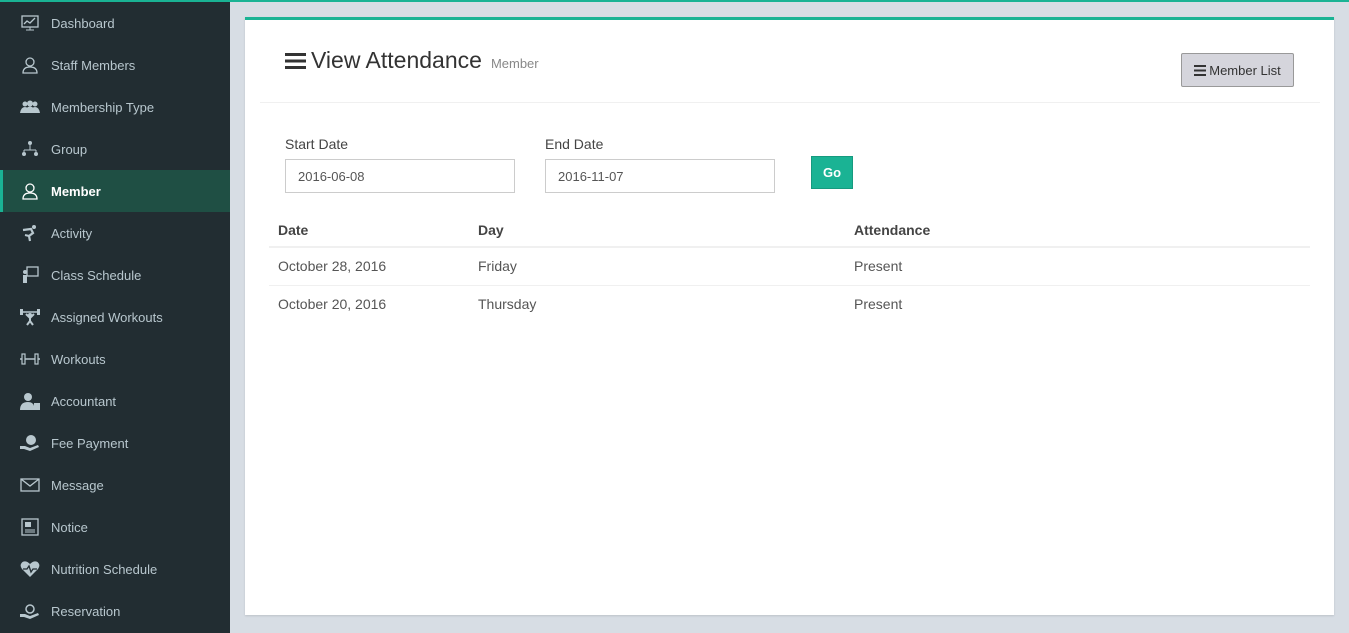 This screenshot has width=1349, height=633. Describe the element at coordinates (115, 485) in the screenshot. I see `sidebar-item-message: Message` at that location.